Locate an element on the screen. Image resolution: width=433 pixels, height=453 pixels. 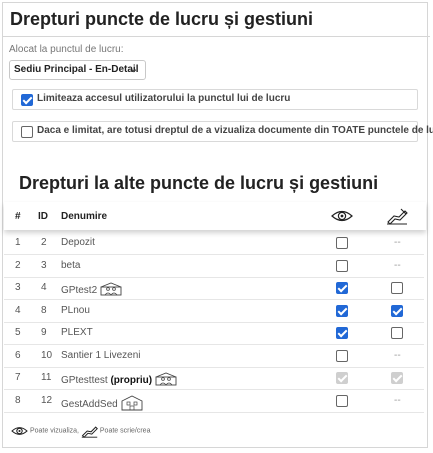
table-row: 6 10 Santier 1 Livezeni -- is located at coordinates (215, 356).